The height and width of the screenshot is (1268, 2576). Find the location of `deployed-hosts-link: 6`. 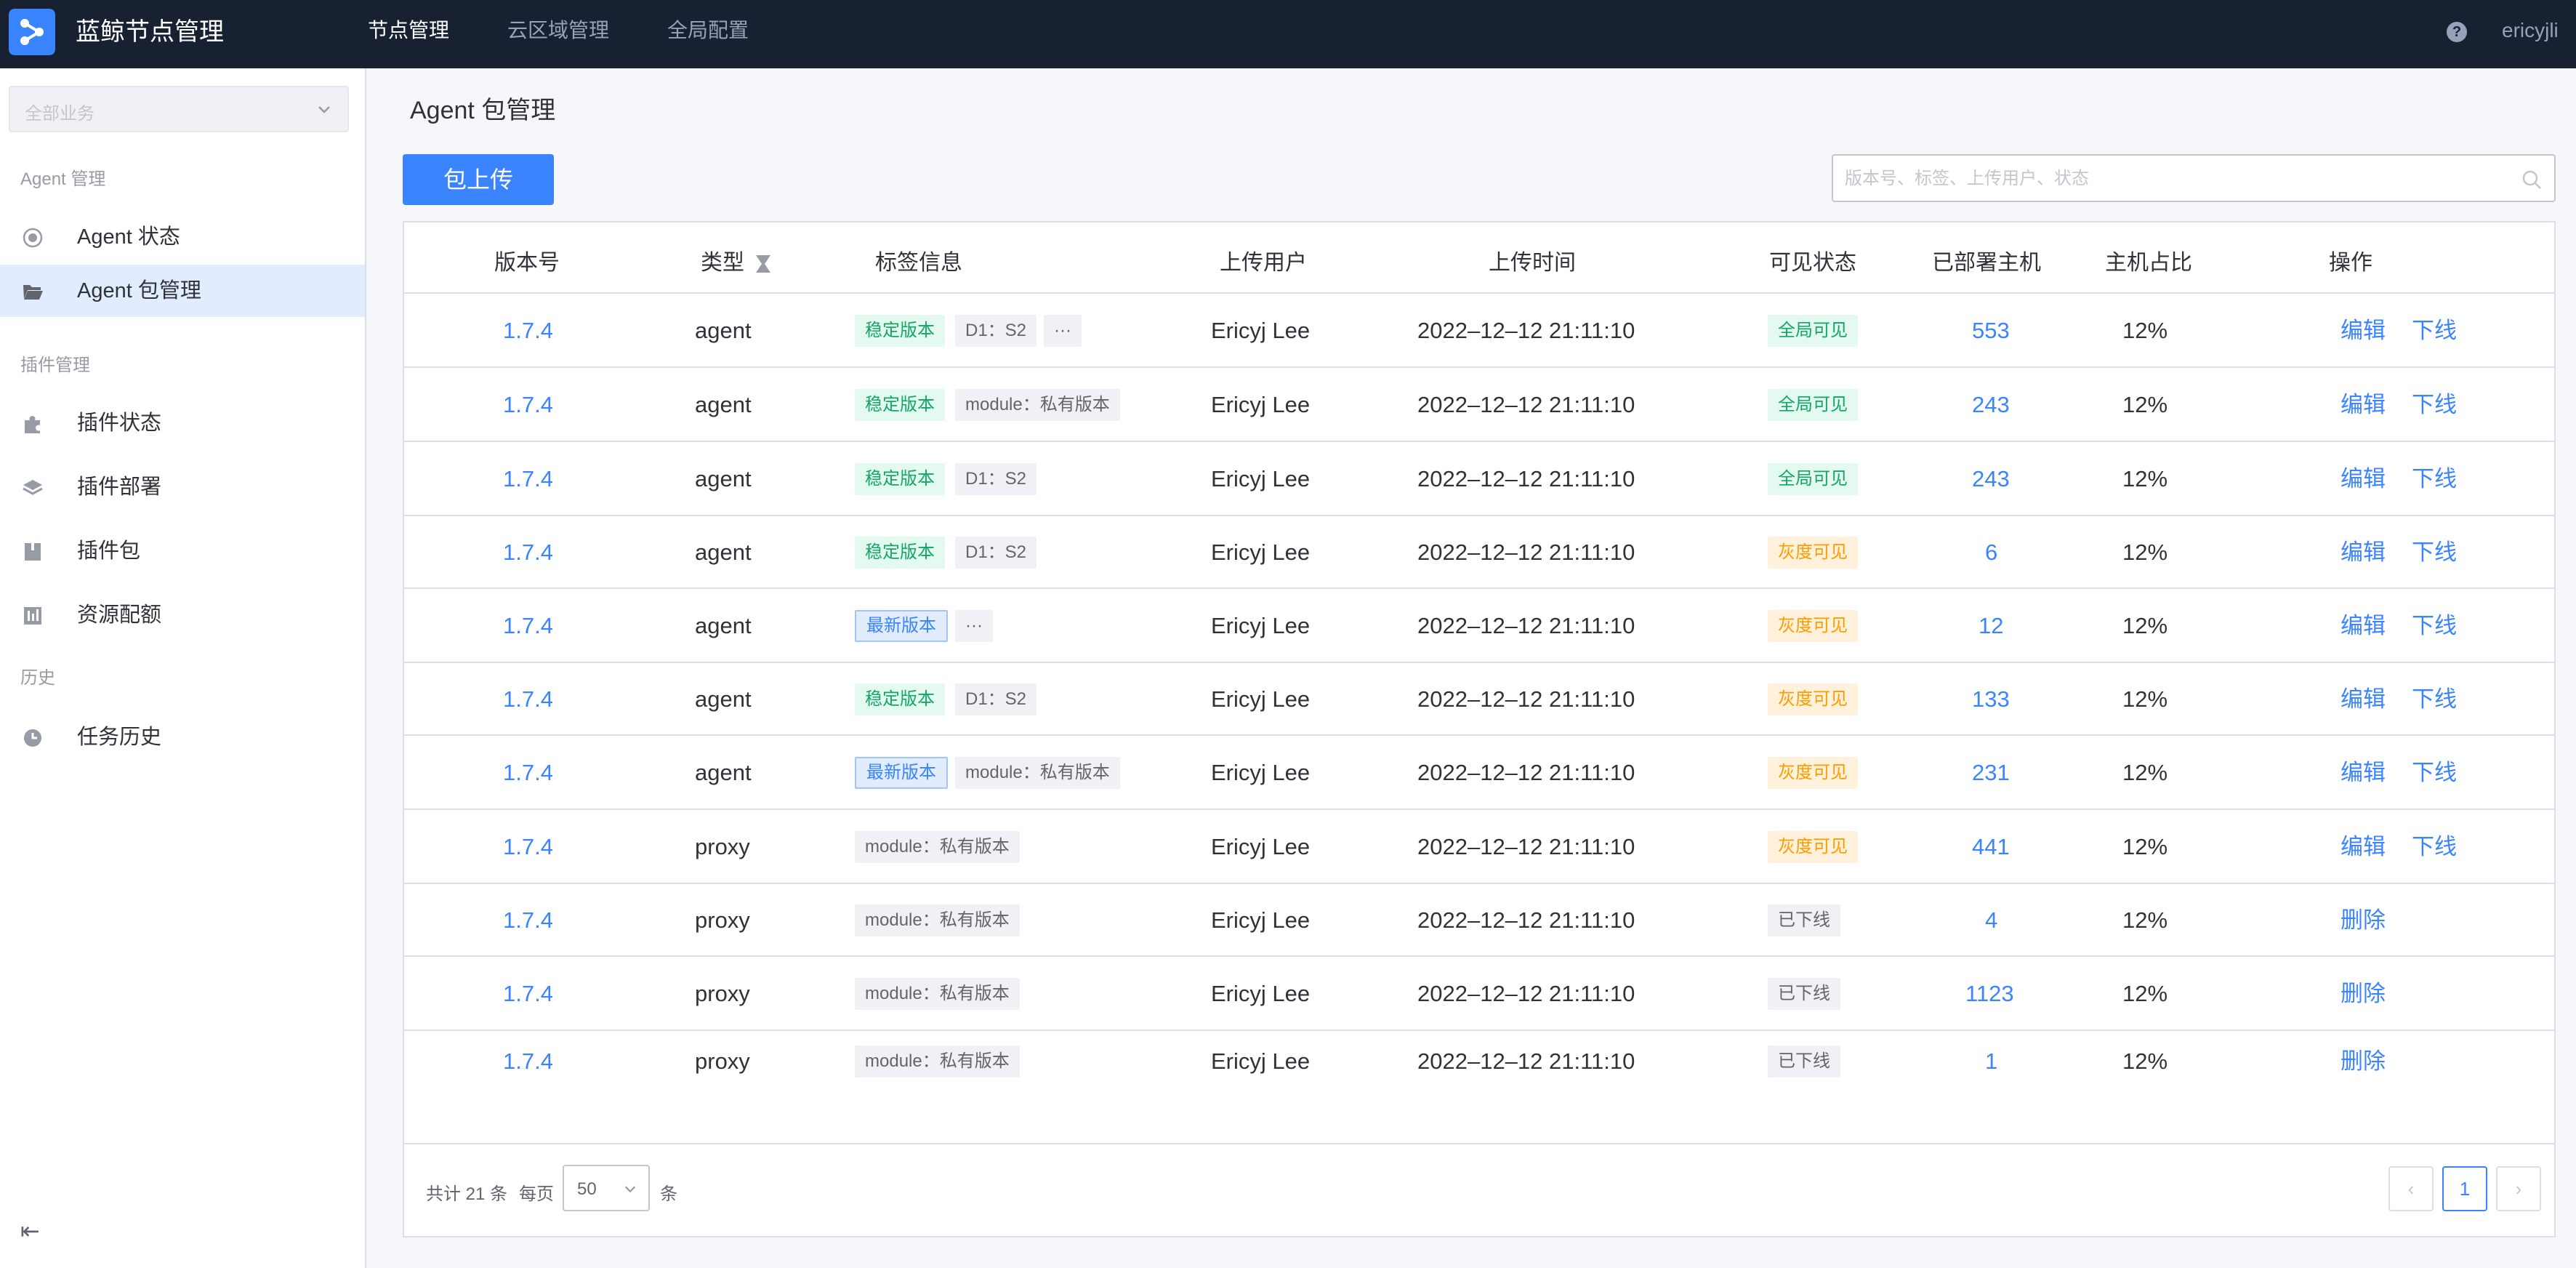

deployed-hosts-link: 6 is located at coordinates (1991, 553).